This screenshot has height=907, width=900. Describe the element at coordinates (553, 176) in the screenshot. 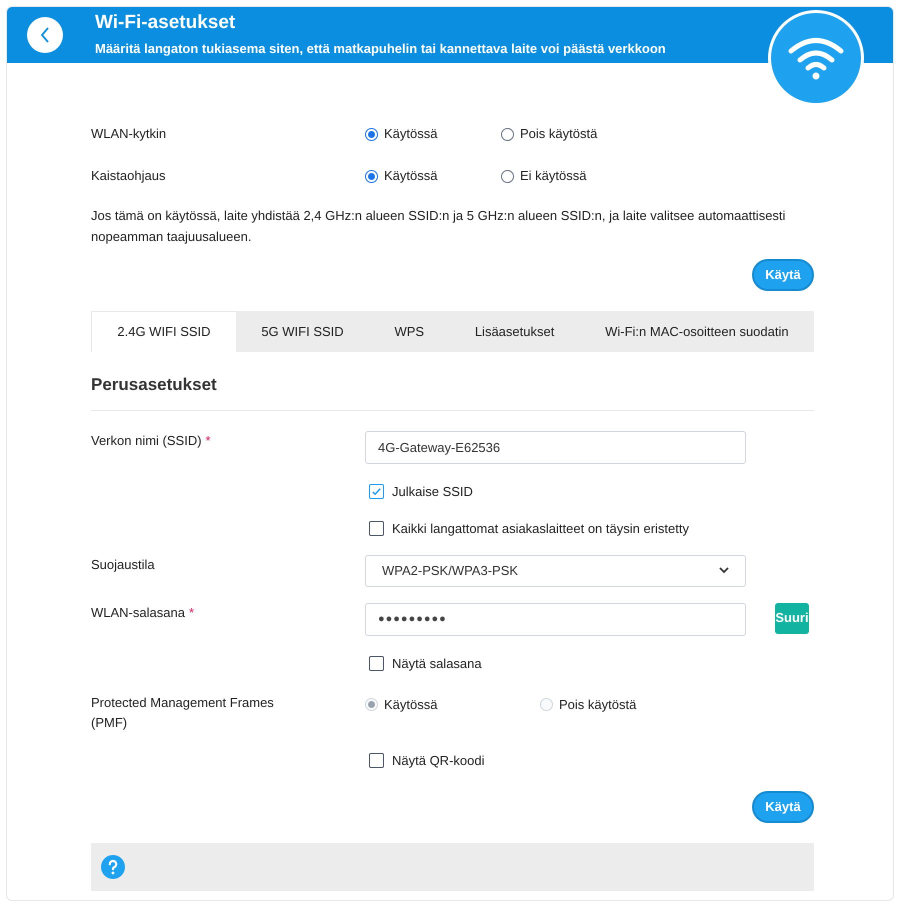

I see `radio-label: Ei käytössä` at that location.